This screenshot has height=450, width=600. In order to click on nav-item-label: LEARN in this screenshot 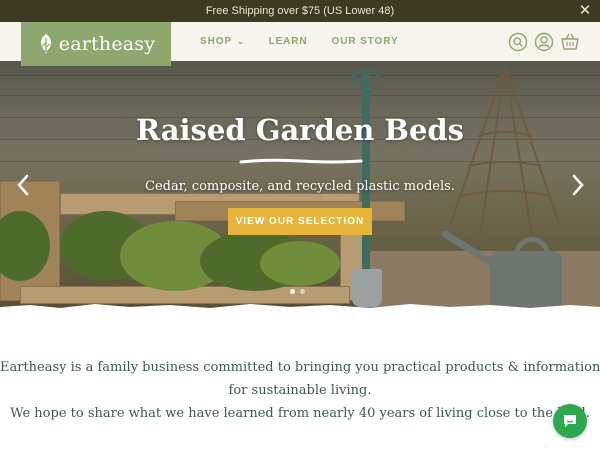, I will do `click(288, 41)`.